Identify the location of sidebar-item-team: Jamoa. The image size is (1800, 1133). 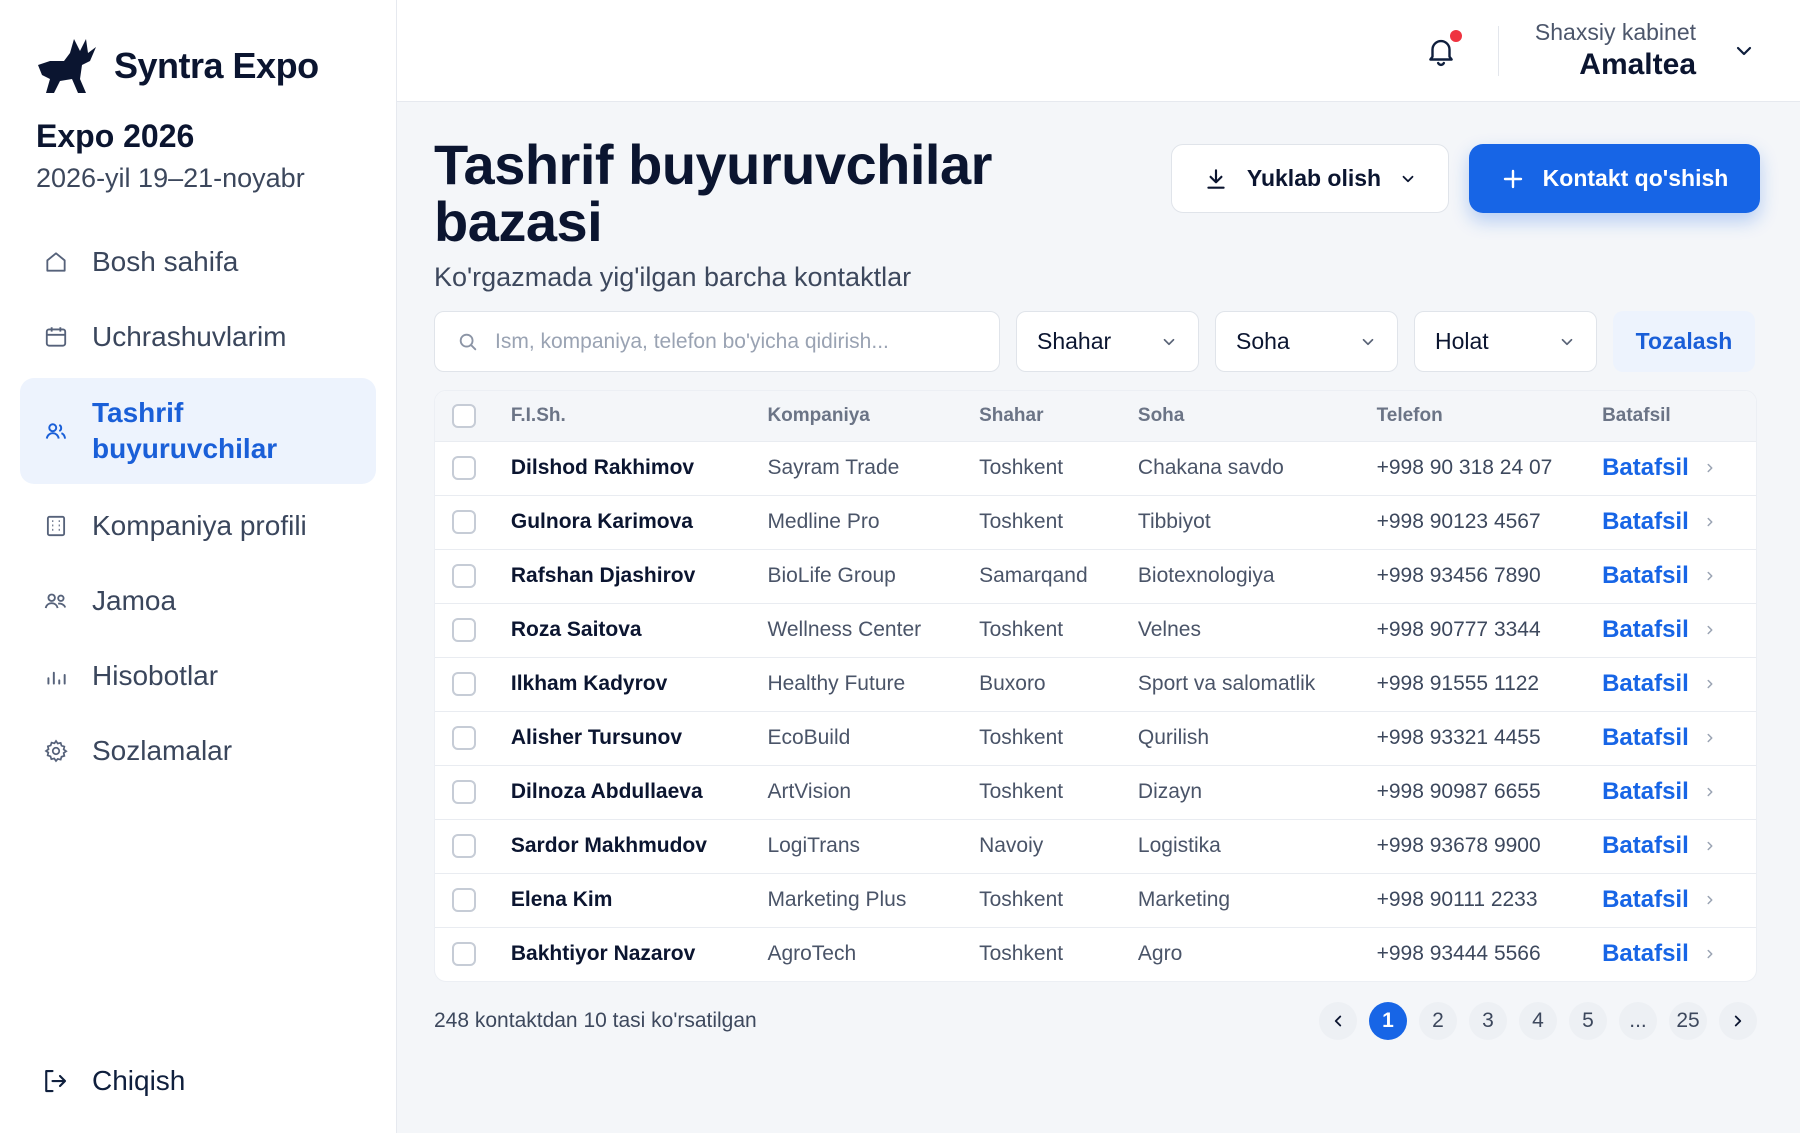
(198, 600).